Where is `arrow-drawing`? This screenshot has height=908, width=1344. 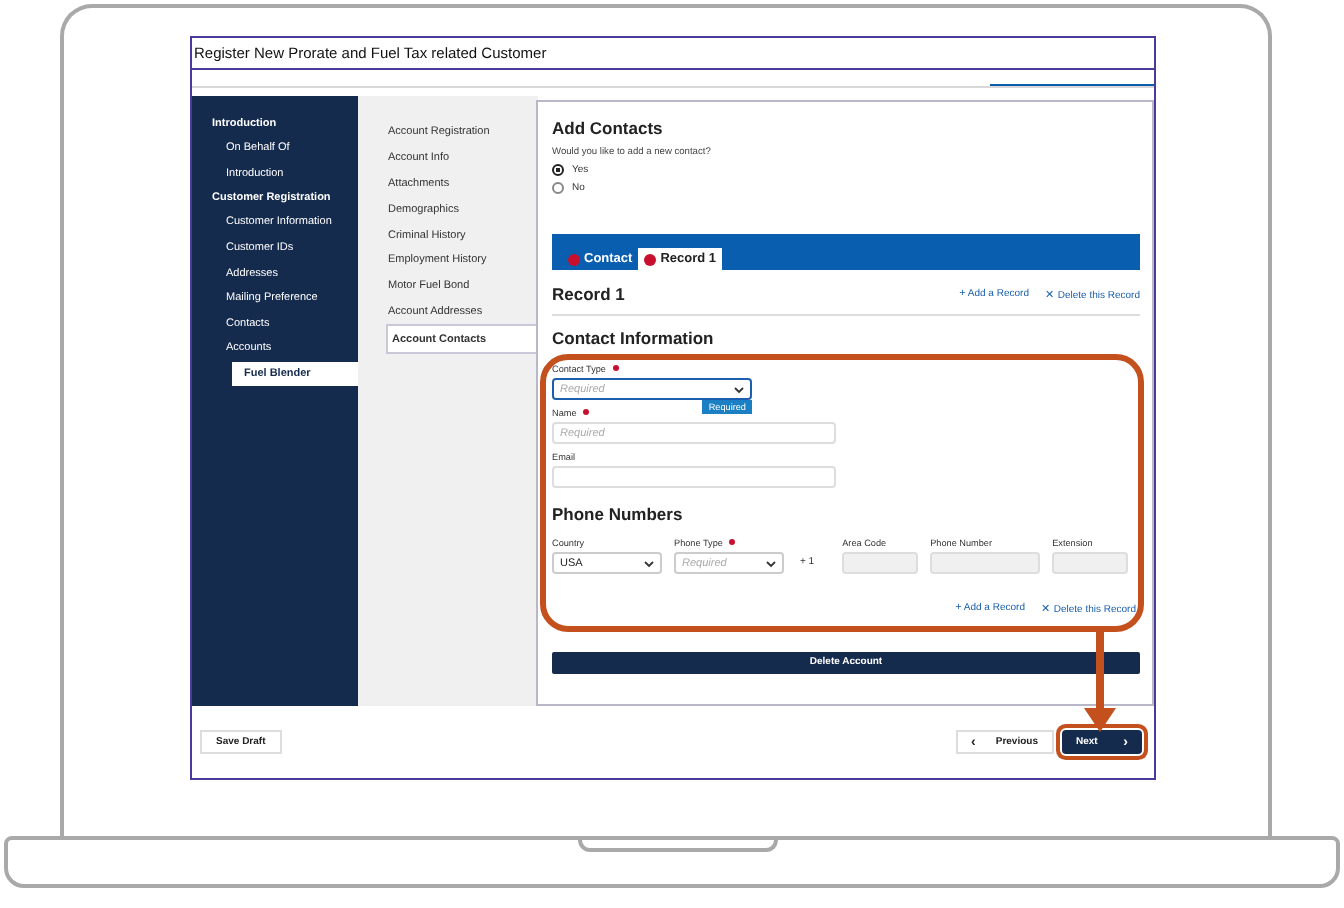 arrow-drawing is located at coordinates (1100, 680).